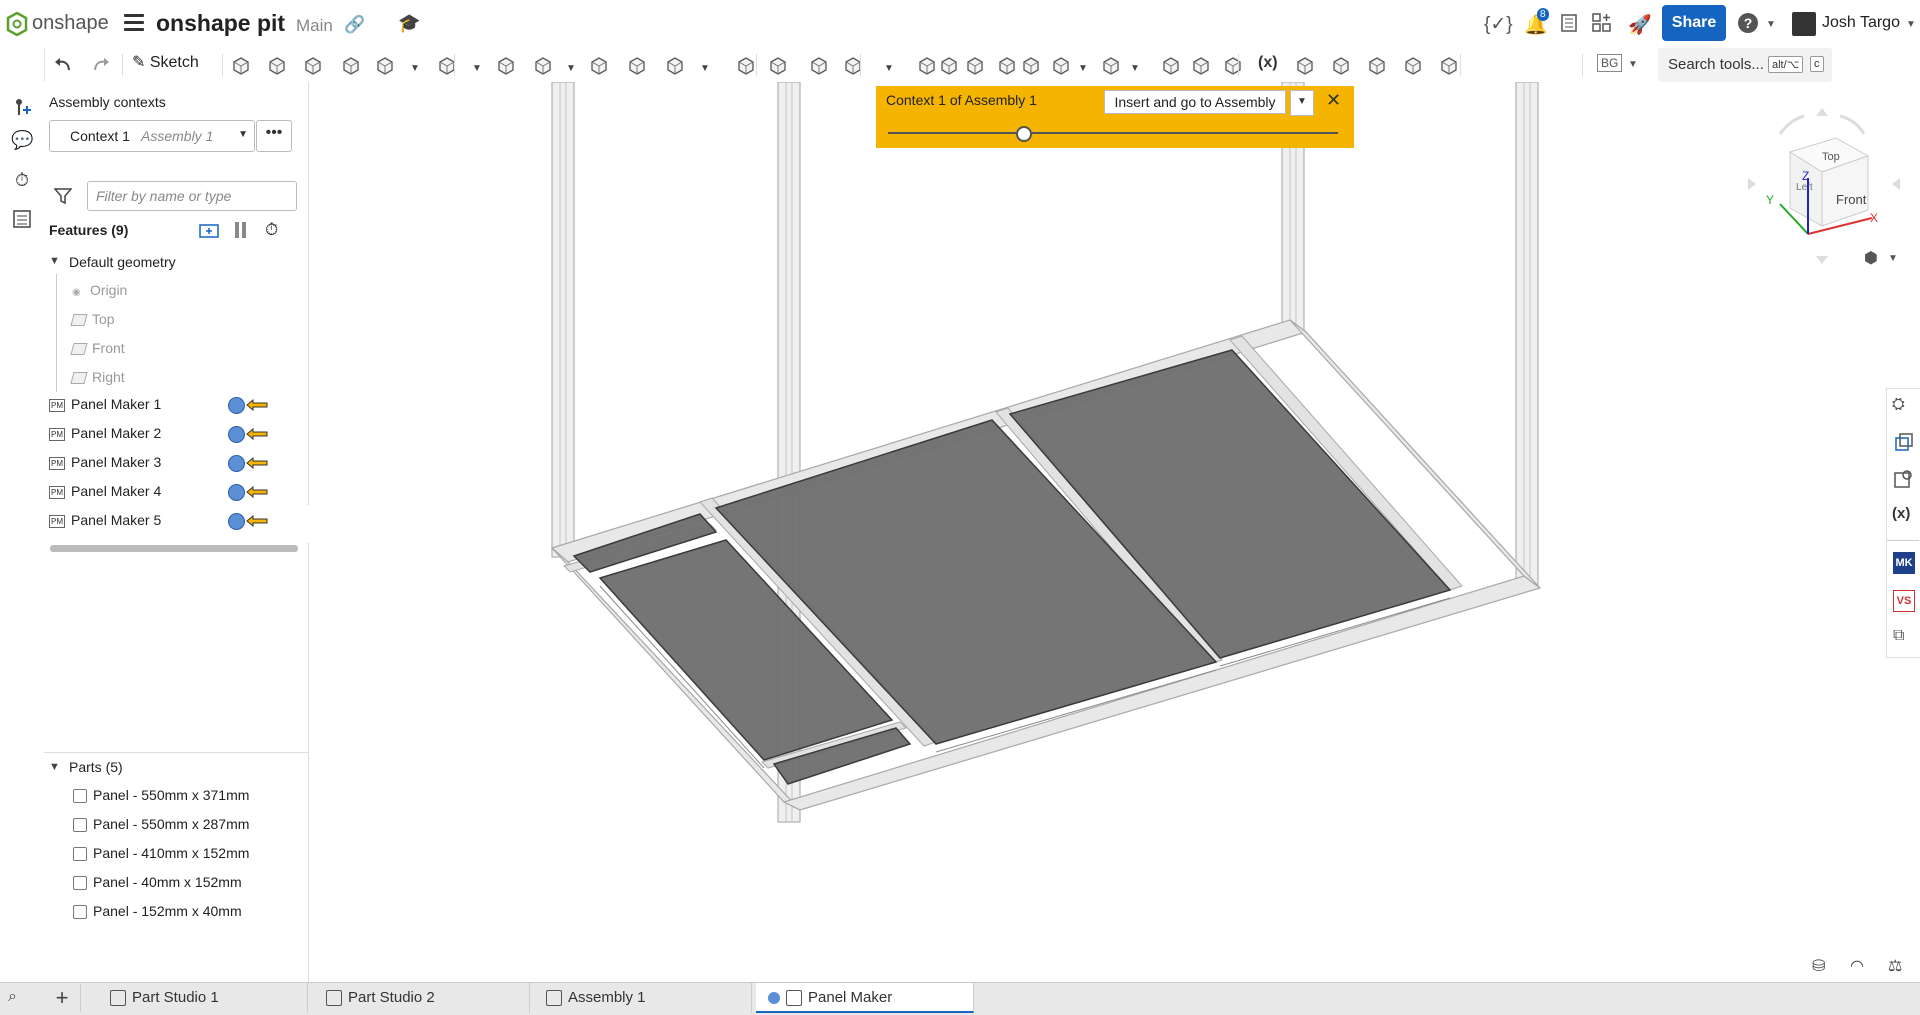 The width and height of the screenshot is (1920, 1015). Describe the element at coordinates (62, 998) in the screenshot. I see `add-tab-icon: +` at that location.